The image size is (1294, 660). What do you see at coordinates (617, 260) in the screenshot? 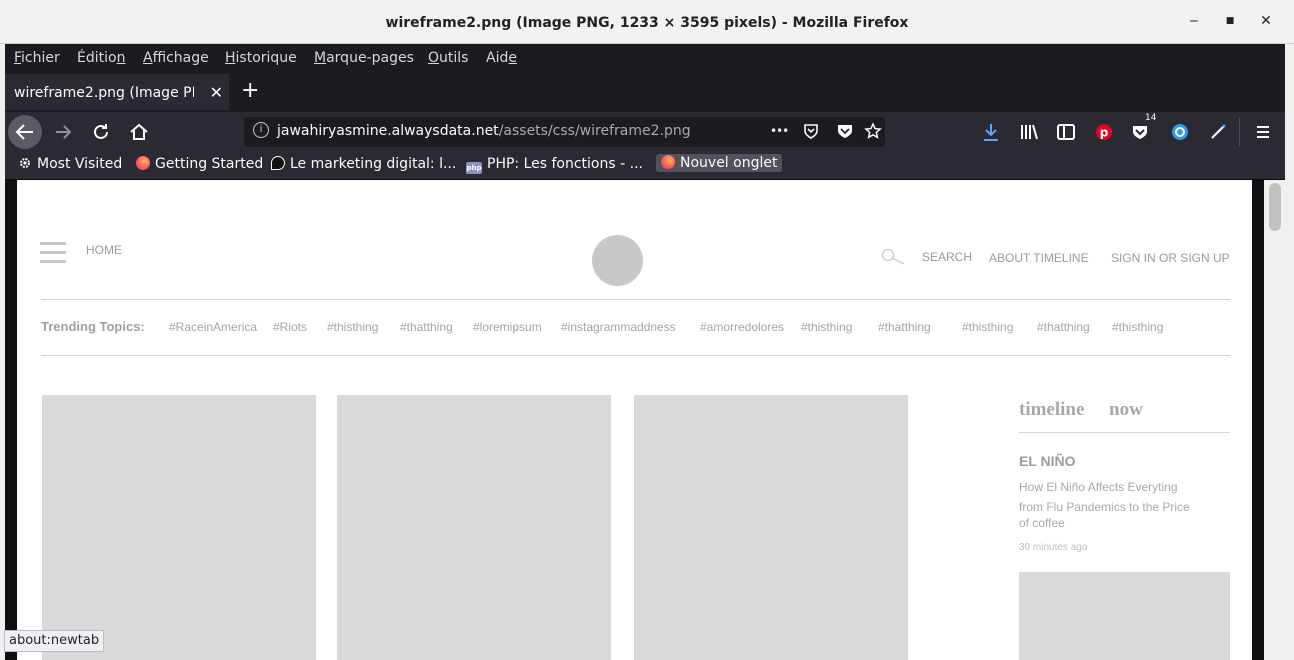
I see `logo-placeholder` at bounding box center [617, 260].